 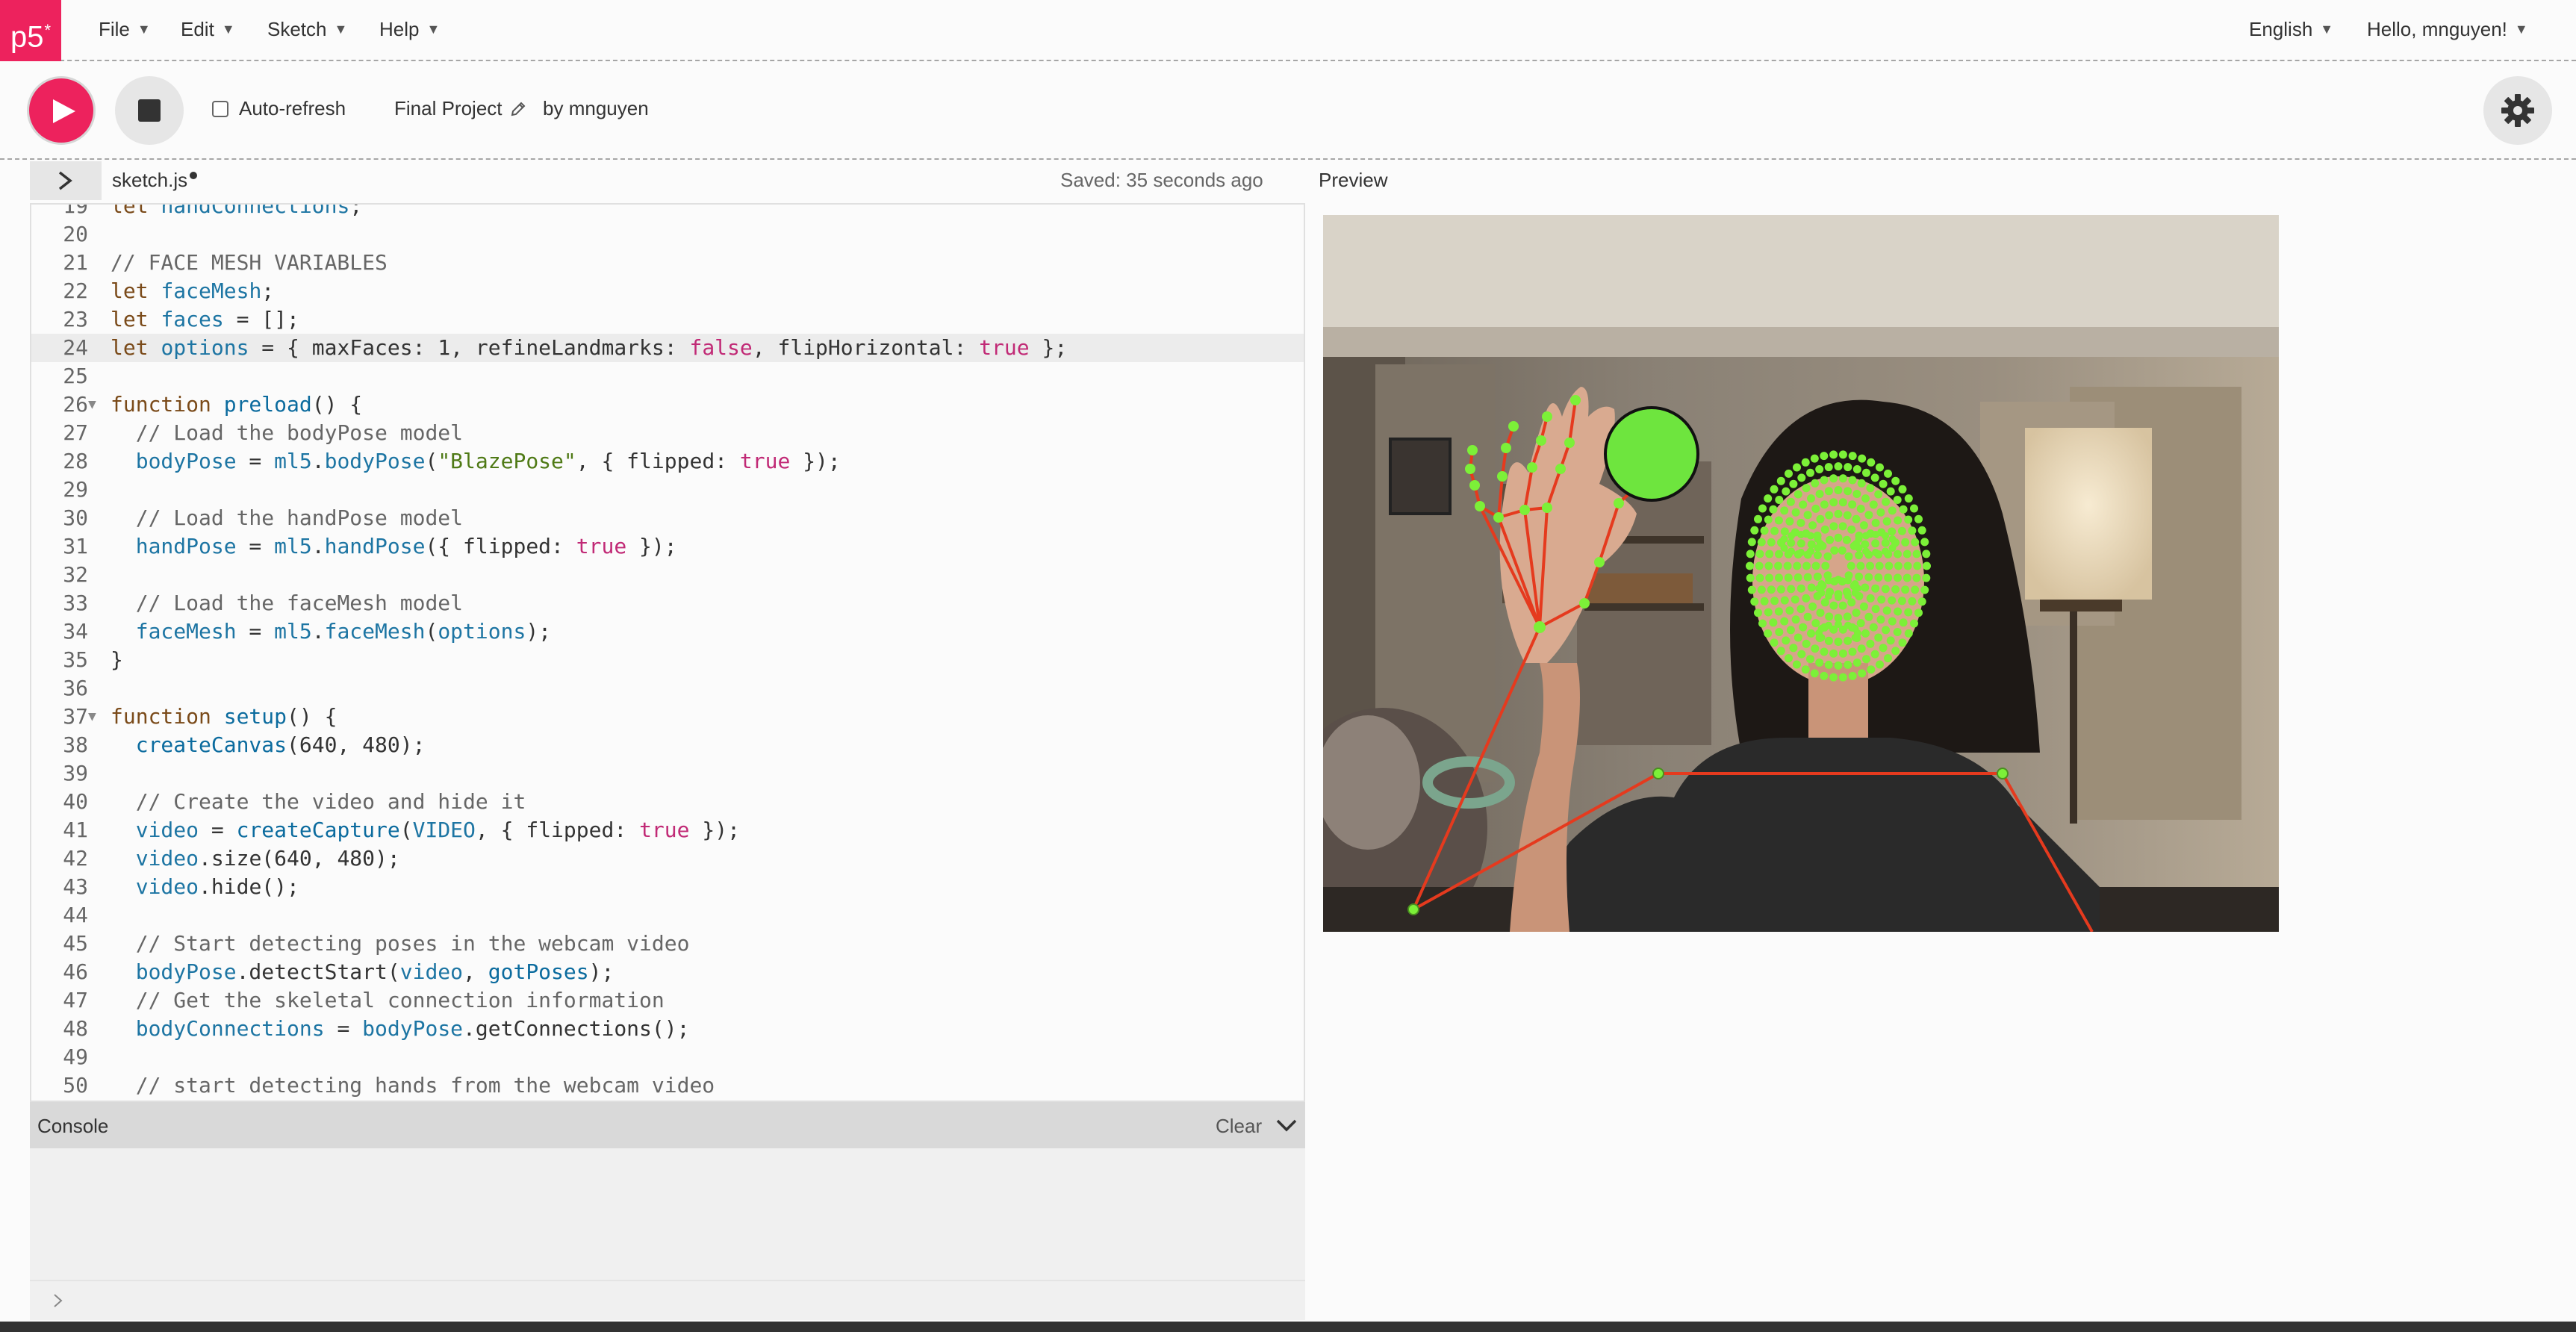 What do you see at coordinates (307, 30) in the screenshot?
I see `menu-sketch: Sketch ▼` at bounding box center [307, 30].